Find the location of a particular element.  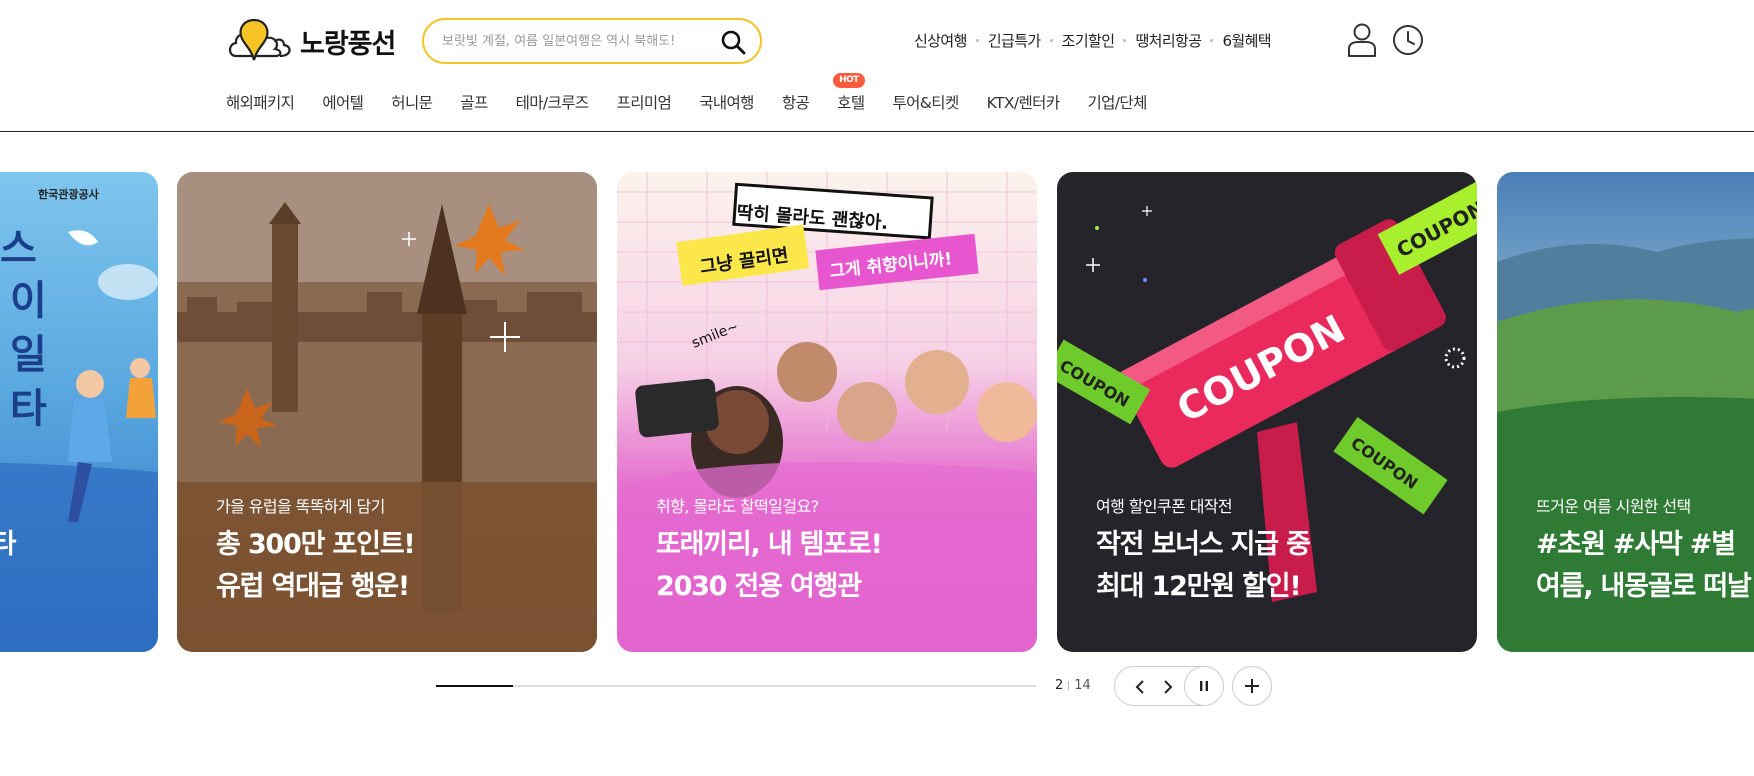

gnb-golf: 골프 is located at coordinates (474, 102).